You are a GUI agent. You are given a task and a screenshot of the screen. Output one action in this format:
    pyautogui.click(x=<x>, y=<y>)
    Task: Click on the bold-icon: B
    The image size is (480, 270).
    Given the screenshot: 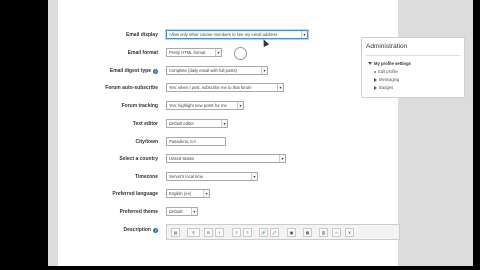 What is the action you would take?
    pyautogui.click(x=208, y=232)
    